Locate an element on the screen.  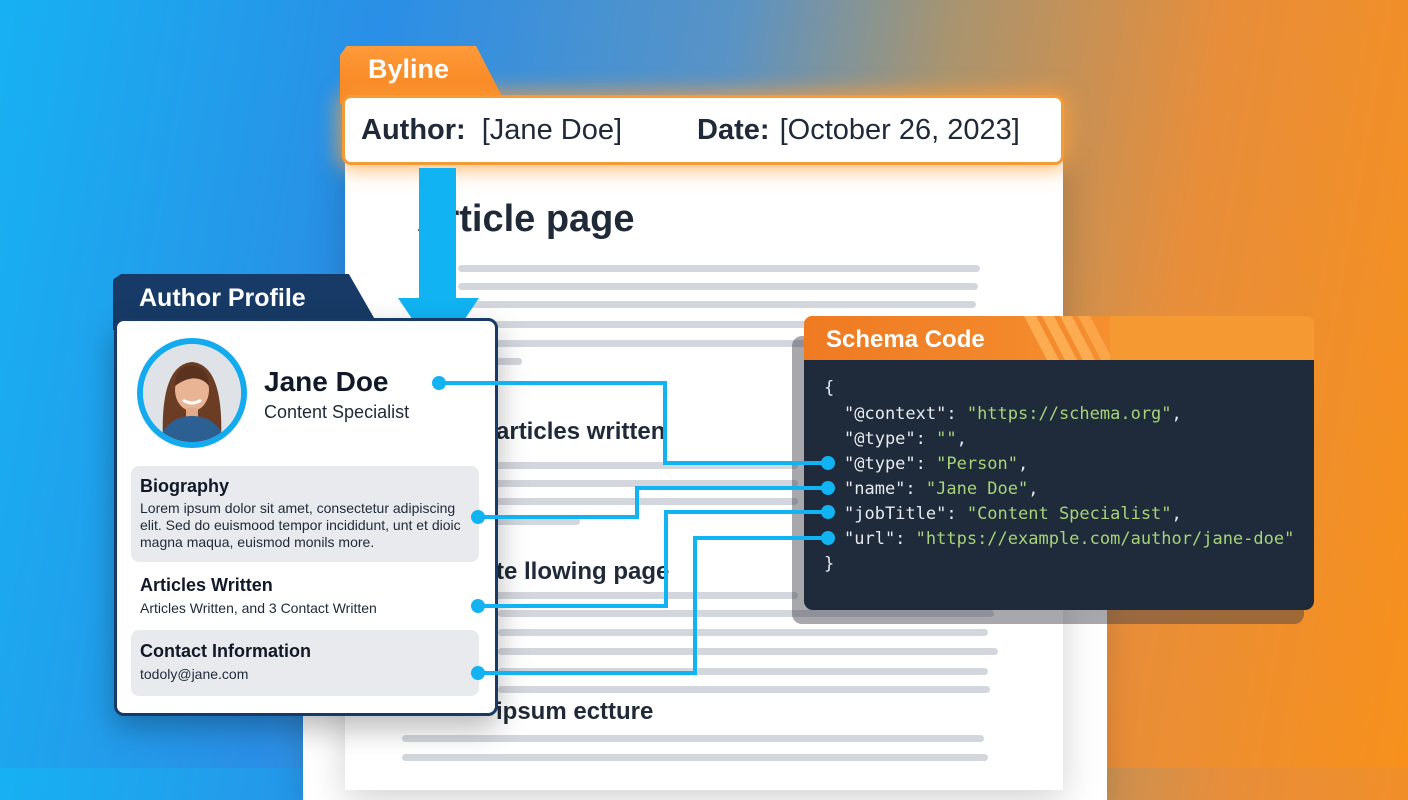
connector-name-to-type is located at coordinates (633, 423).